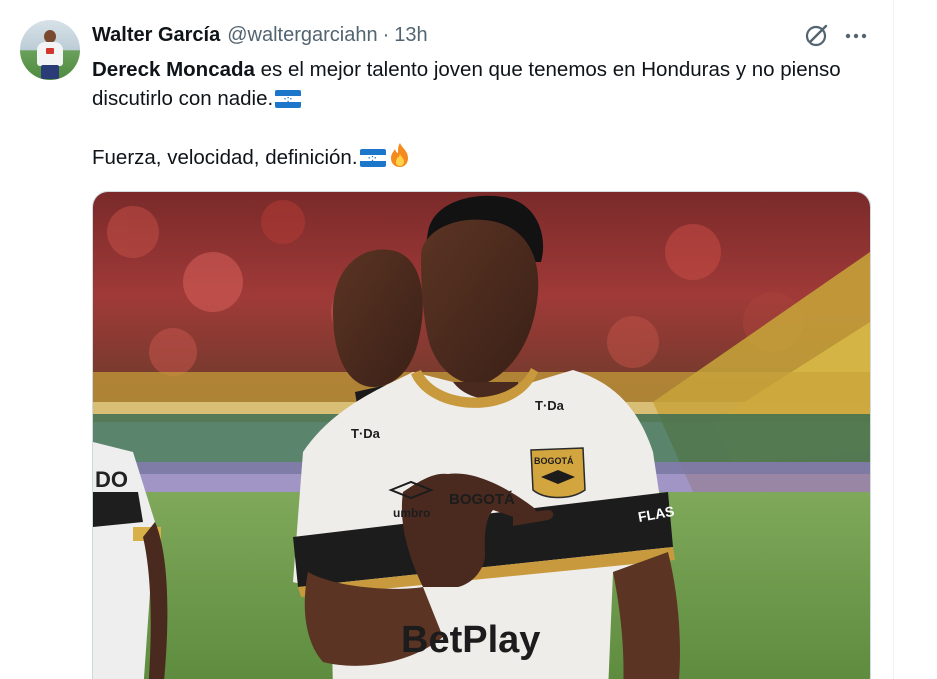 This screenshot has height=679, width=937. I want to click on column-divider, so click(893, 339).